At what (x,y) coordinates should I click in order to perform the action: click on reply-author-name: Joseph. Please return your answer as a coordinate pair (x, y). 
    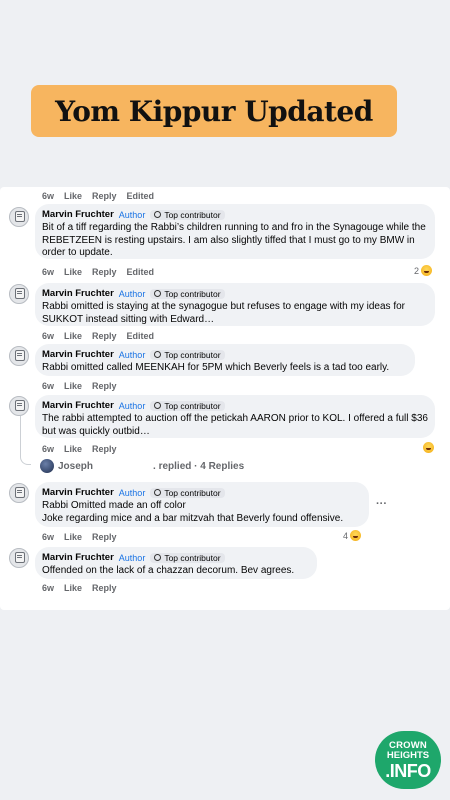
    Looking at the image, I should click on (76, 466).